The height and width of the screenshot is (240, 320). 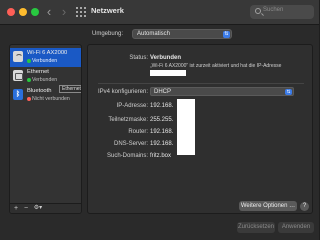 What do you see at coordinates (132, 106) in the screenshot?
I see `ip-address-label: IP-Adresse:` at bounding box center [132, 106].